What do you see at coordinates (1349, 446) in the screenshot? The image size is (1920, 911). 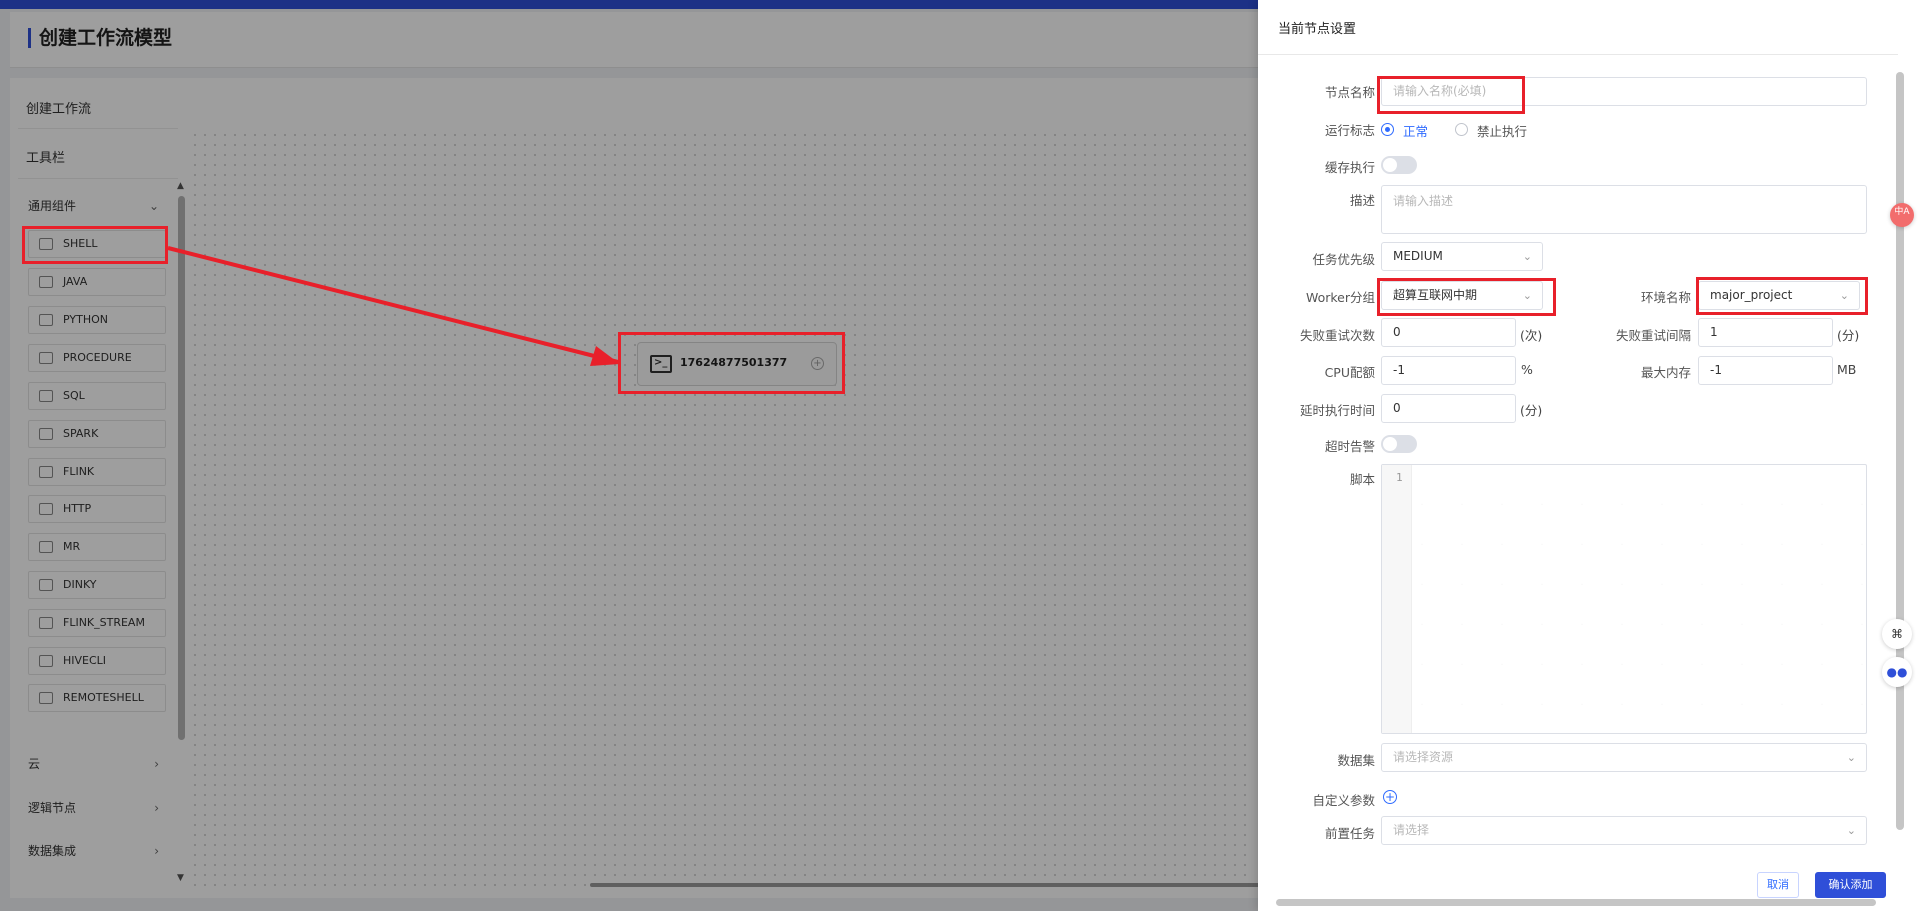 I see `timeout-label: 超时告警` at bounding box center [1349, 446].